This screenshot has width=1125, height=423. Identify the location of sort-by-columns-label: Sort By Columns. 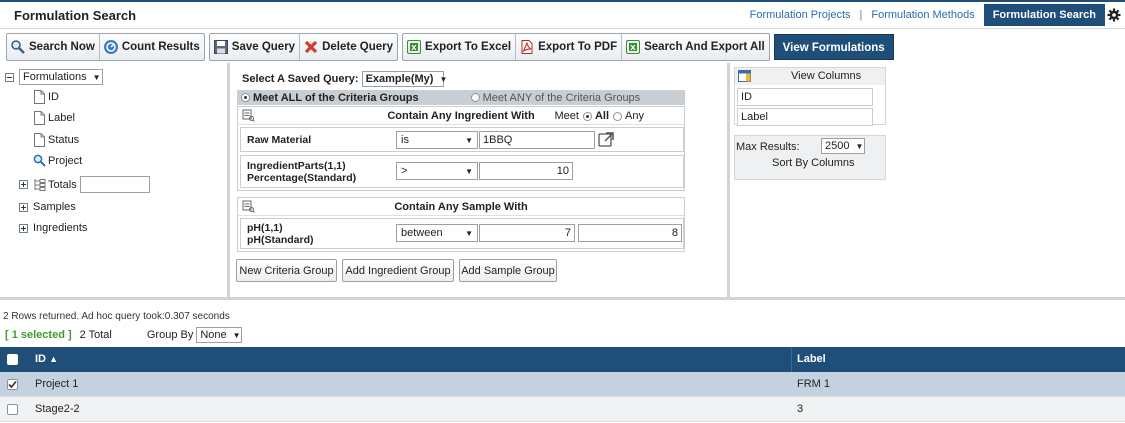
(813, 163).